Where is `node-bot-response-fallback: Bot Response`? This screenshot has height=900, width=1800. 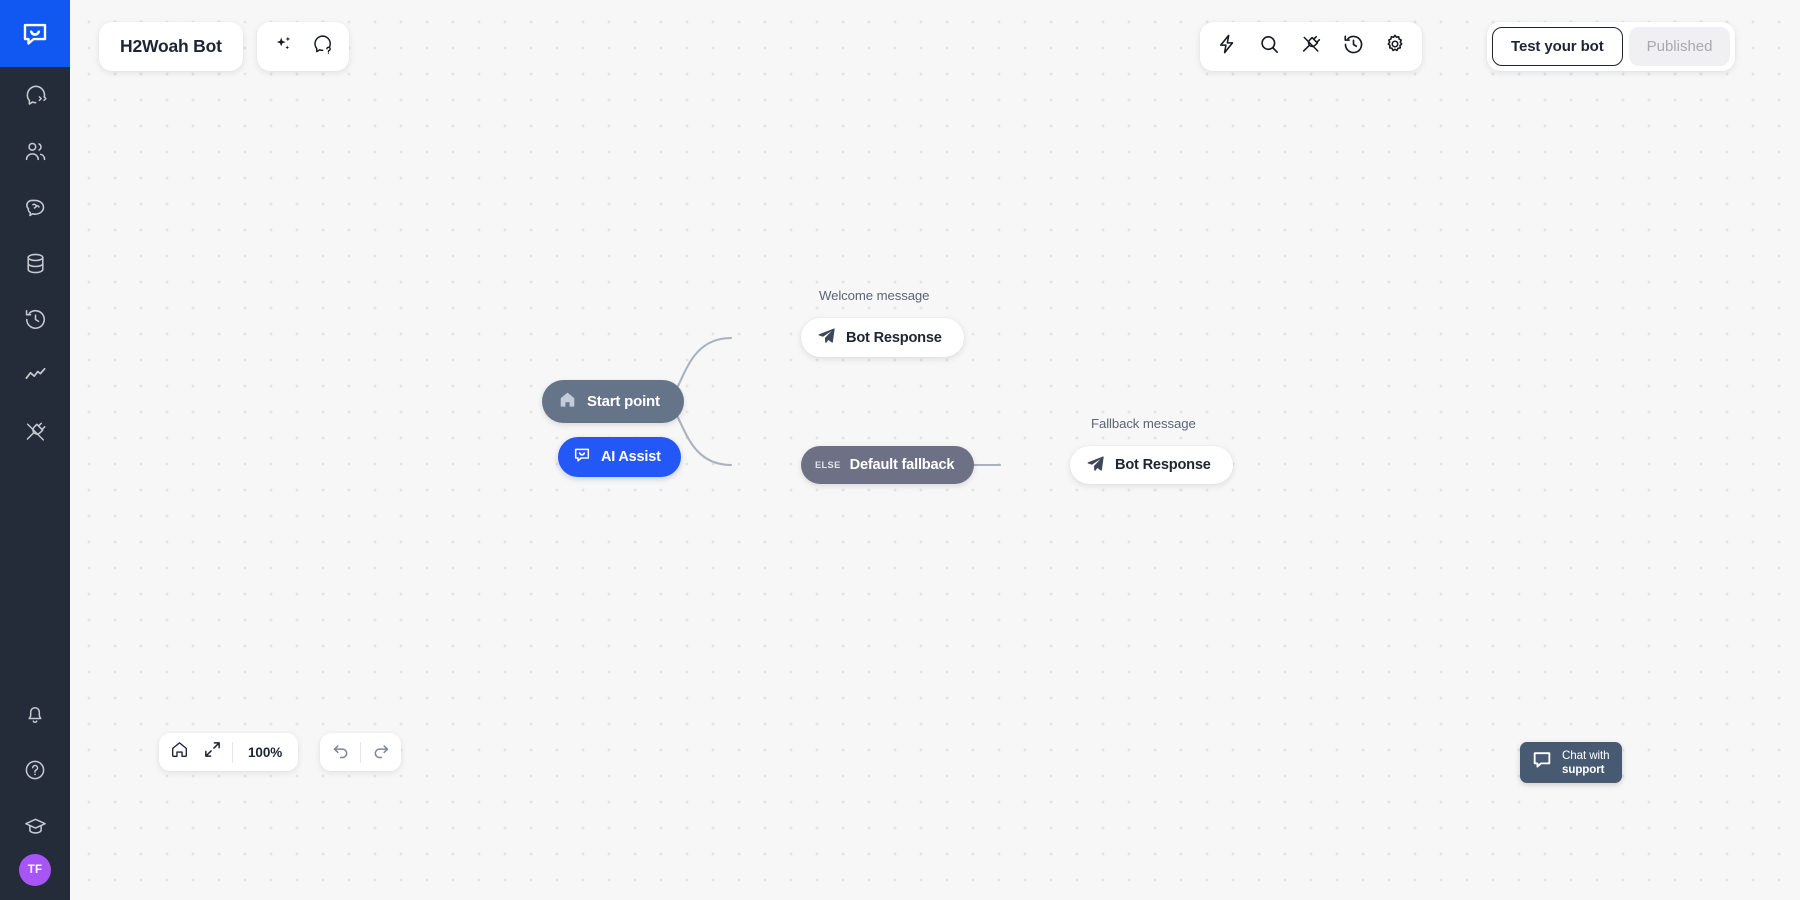
node-bot-response-fallback: Bot Response is located at coordinates (1151, 465).